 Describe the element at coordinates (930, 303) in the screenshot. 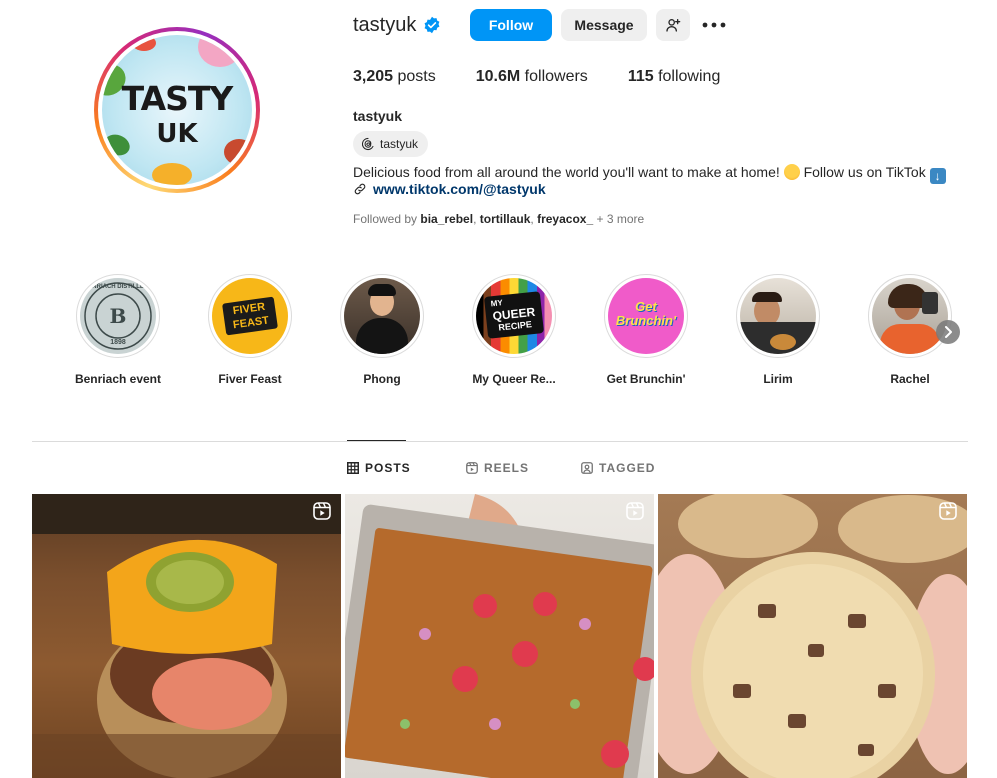

I see `camera-shape` at that location.